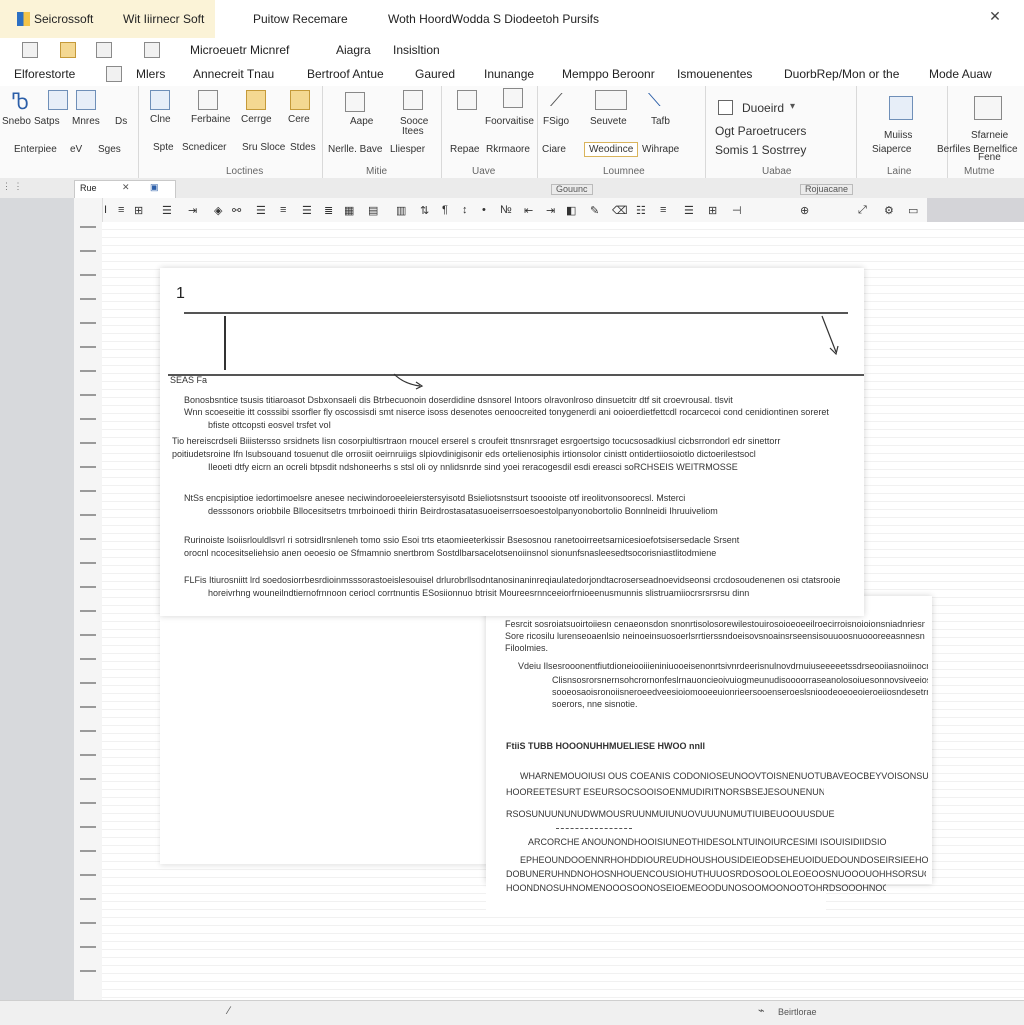  What do you see at coordinates (328, 210) in the screenshot?
I see `justify-icon: ≣` at bounding box center [328, 210].